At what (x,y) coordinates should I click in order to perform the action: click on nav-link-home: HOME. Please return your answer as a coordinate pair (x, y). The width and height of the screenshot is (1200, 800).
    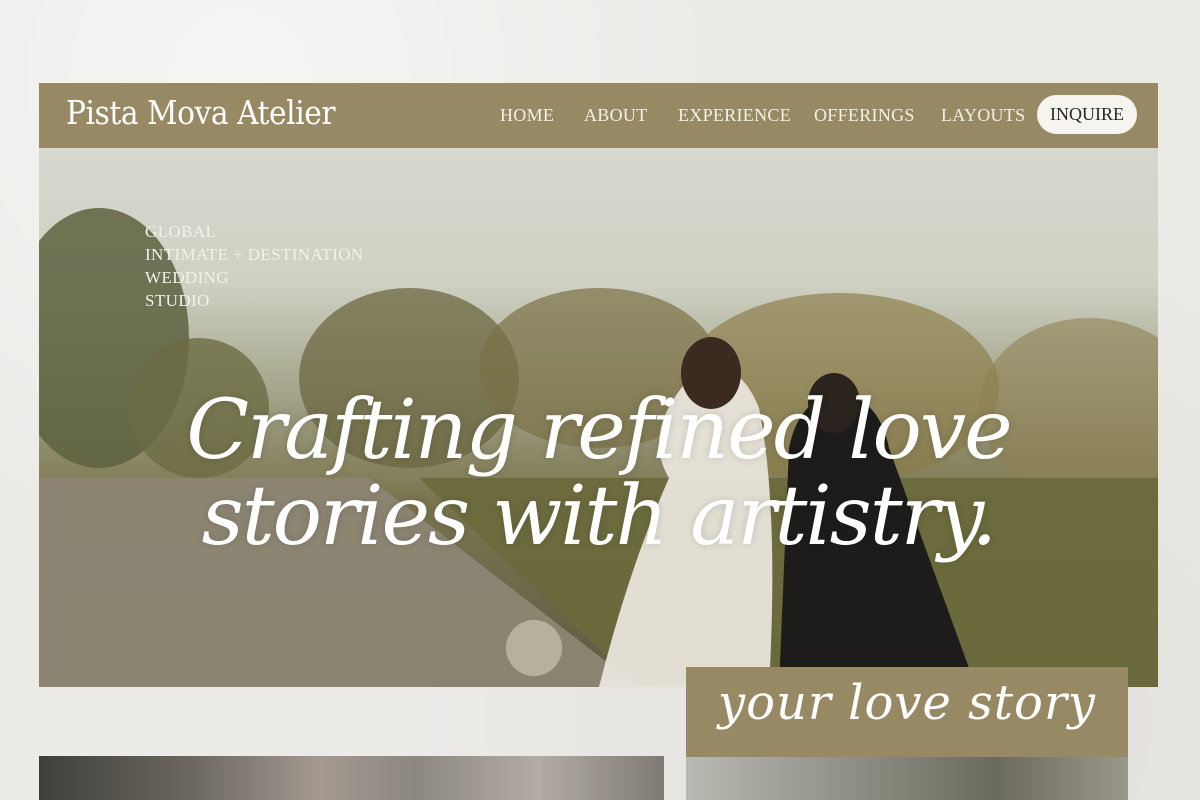
    Looking at the image, I should click on (527, 115).